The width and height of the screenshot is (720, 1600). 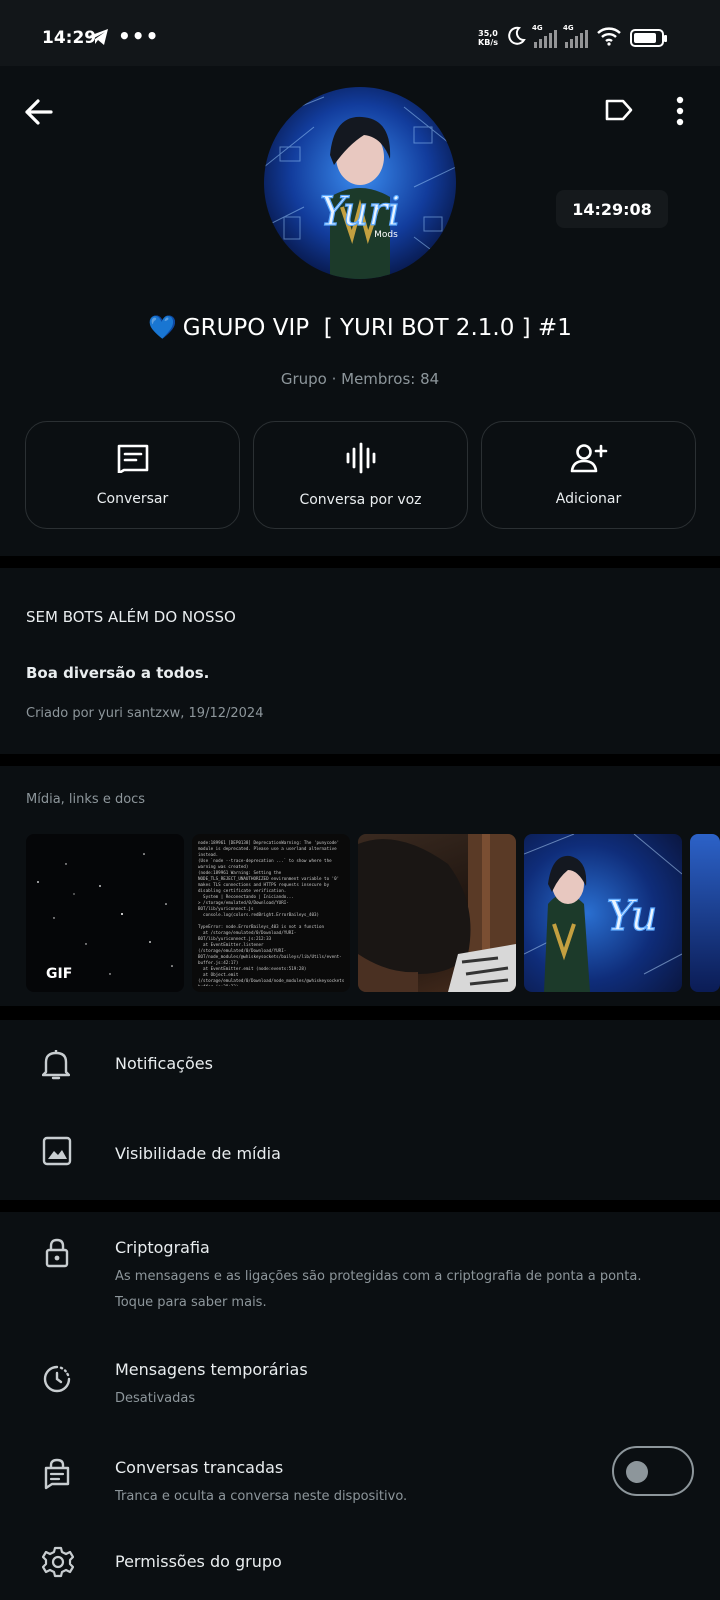 What do you see at coordinates (59, 974) in the screenshot?
I see `gif-badge: GIF` at bounding box center [59, 974].